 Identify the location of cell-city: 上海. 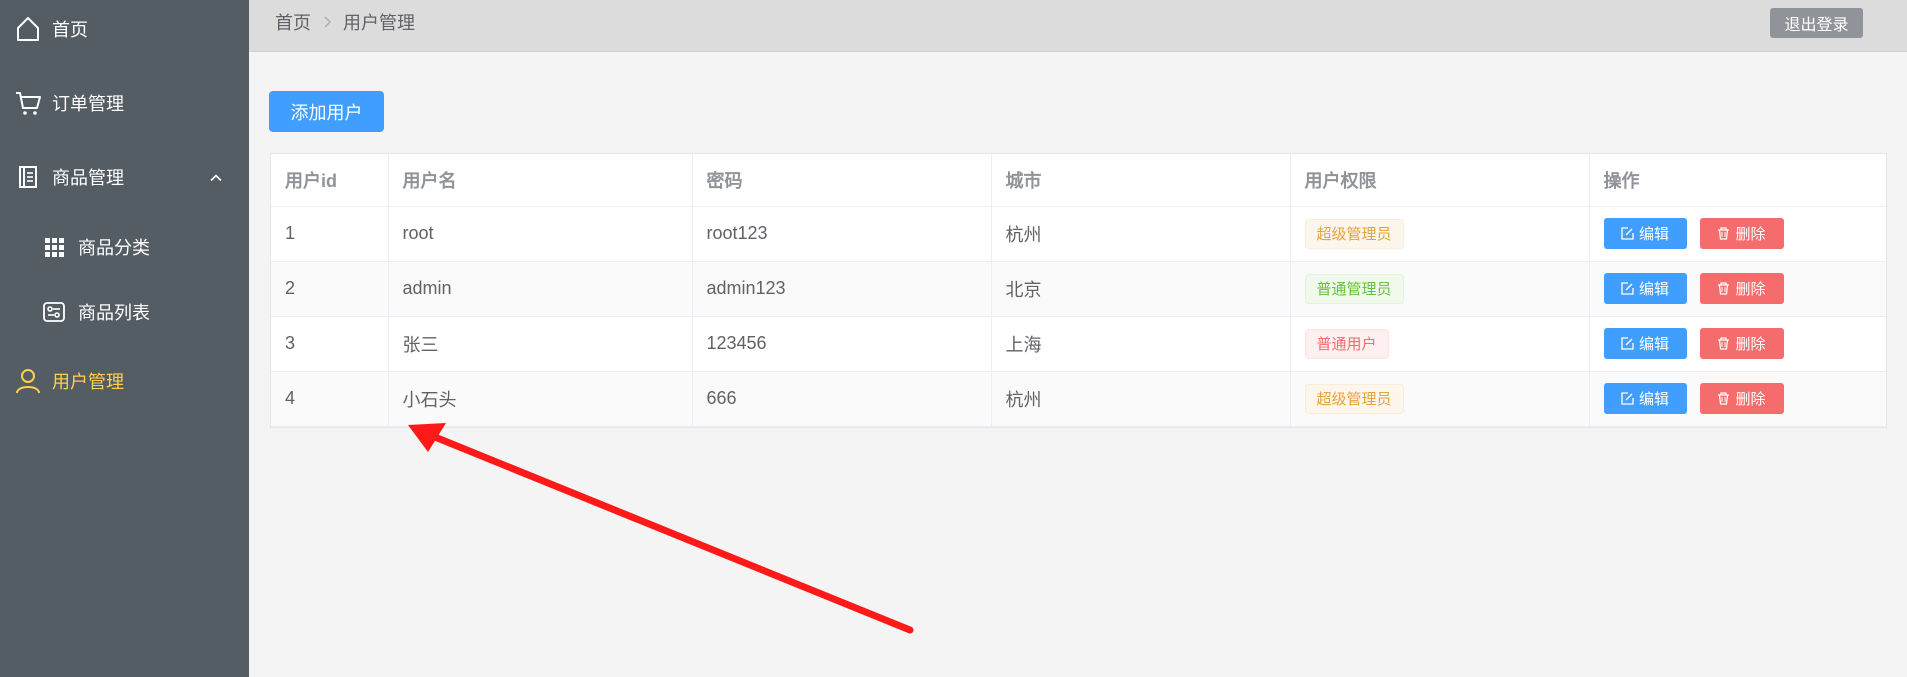
(1141, 344).